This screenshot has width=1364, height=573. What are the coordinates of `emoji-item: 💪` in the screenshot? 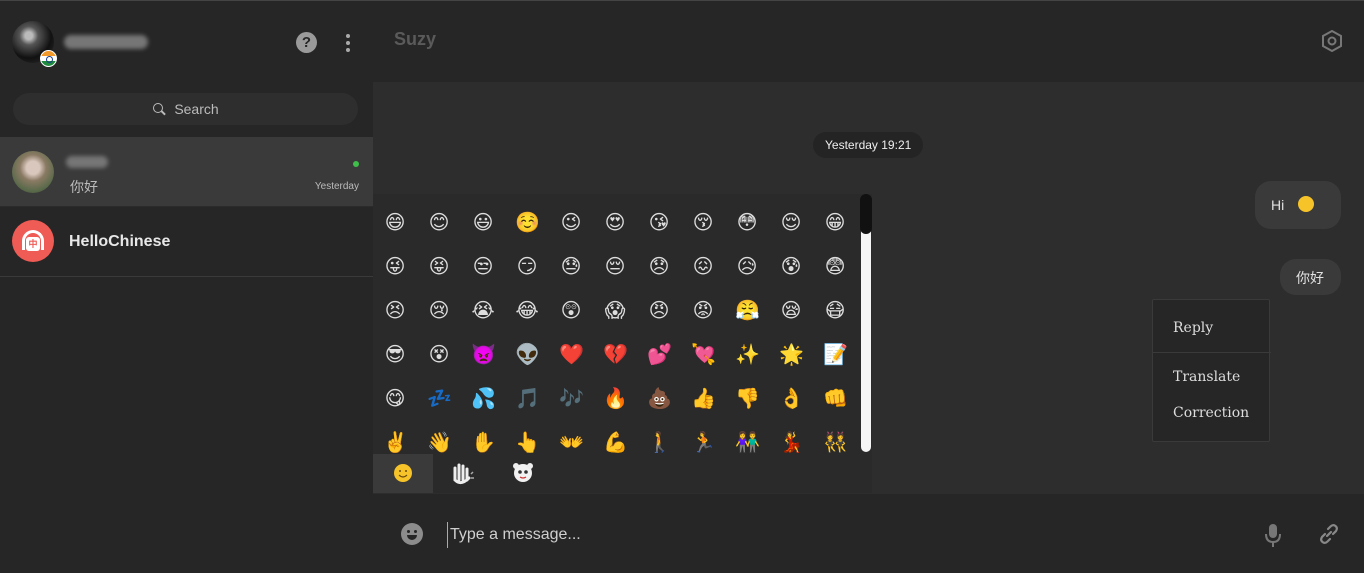 It's located at (615, 442).